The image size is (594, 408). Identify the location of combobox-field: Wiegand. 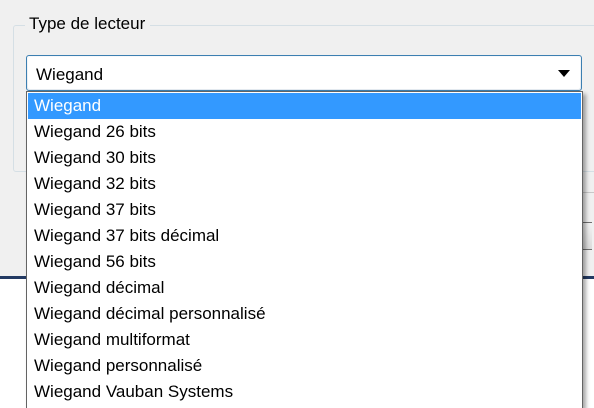
(304, 73).